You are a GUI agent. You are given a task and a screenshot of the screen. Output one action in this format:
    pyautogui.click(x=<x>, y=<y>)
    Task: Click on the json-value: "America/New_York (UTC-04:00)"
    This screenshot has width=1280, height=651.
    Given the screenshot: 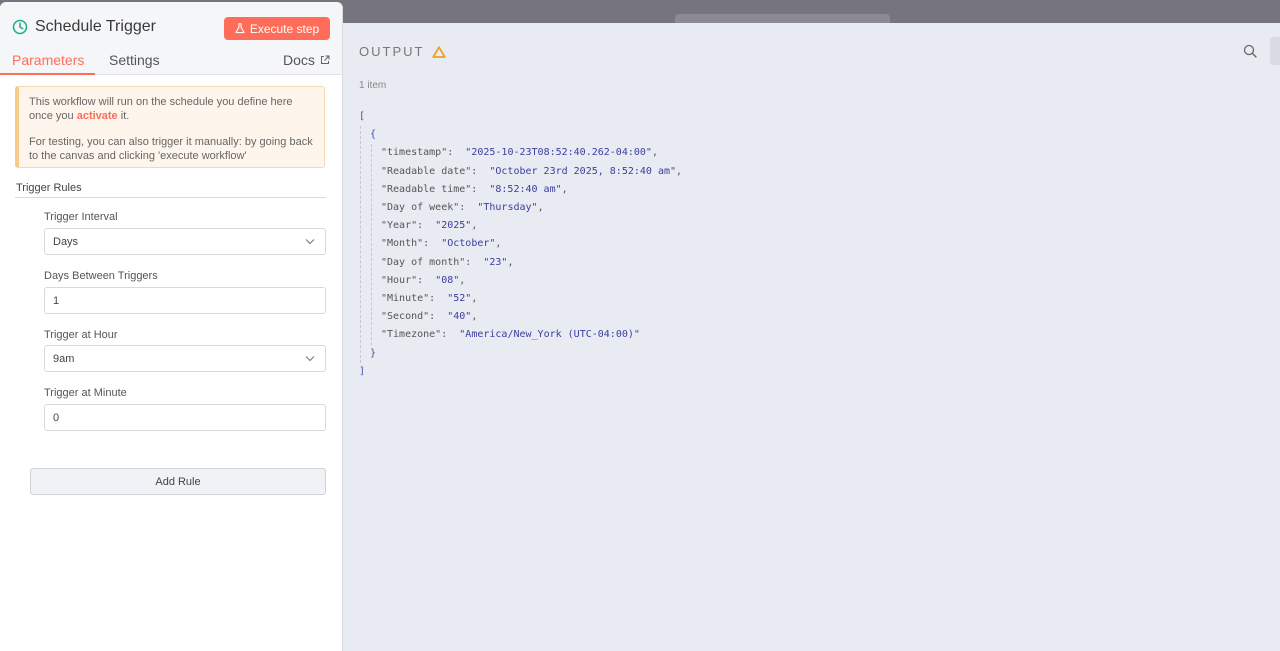 What is the action you would take?
    pyautogui.click(x=549, y=334)
    